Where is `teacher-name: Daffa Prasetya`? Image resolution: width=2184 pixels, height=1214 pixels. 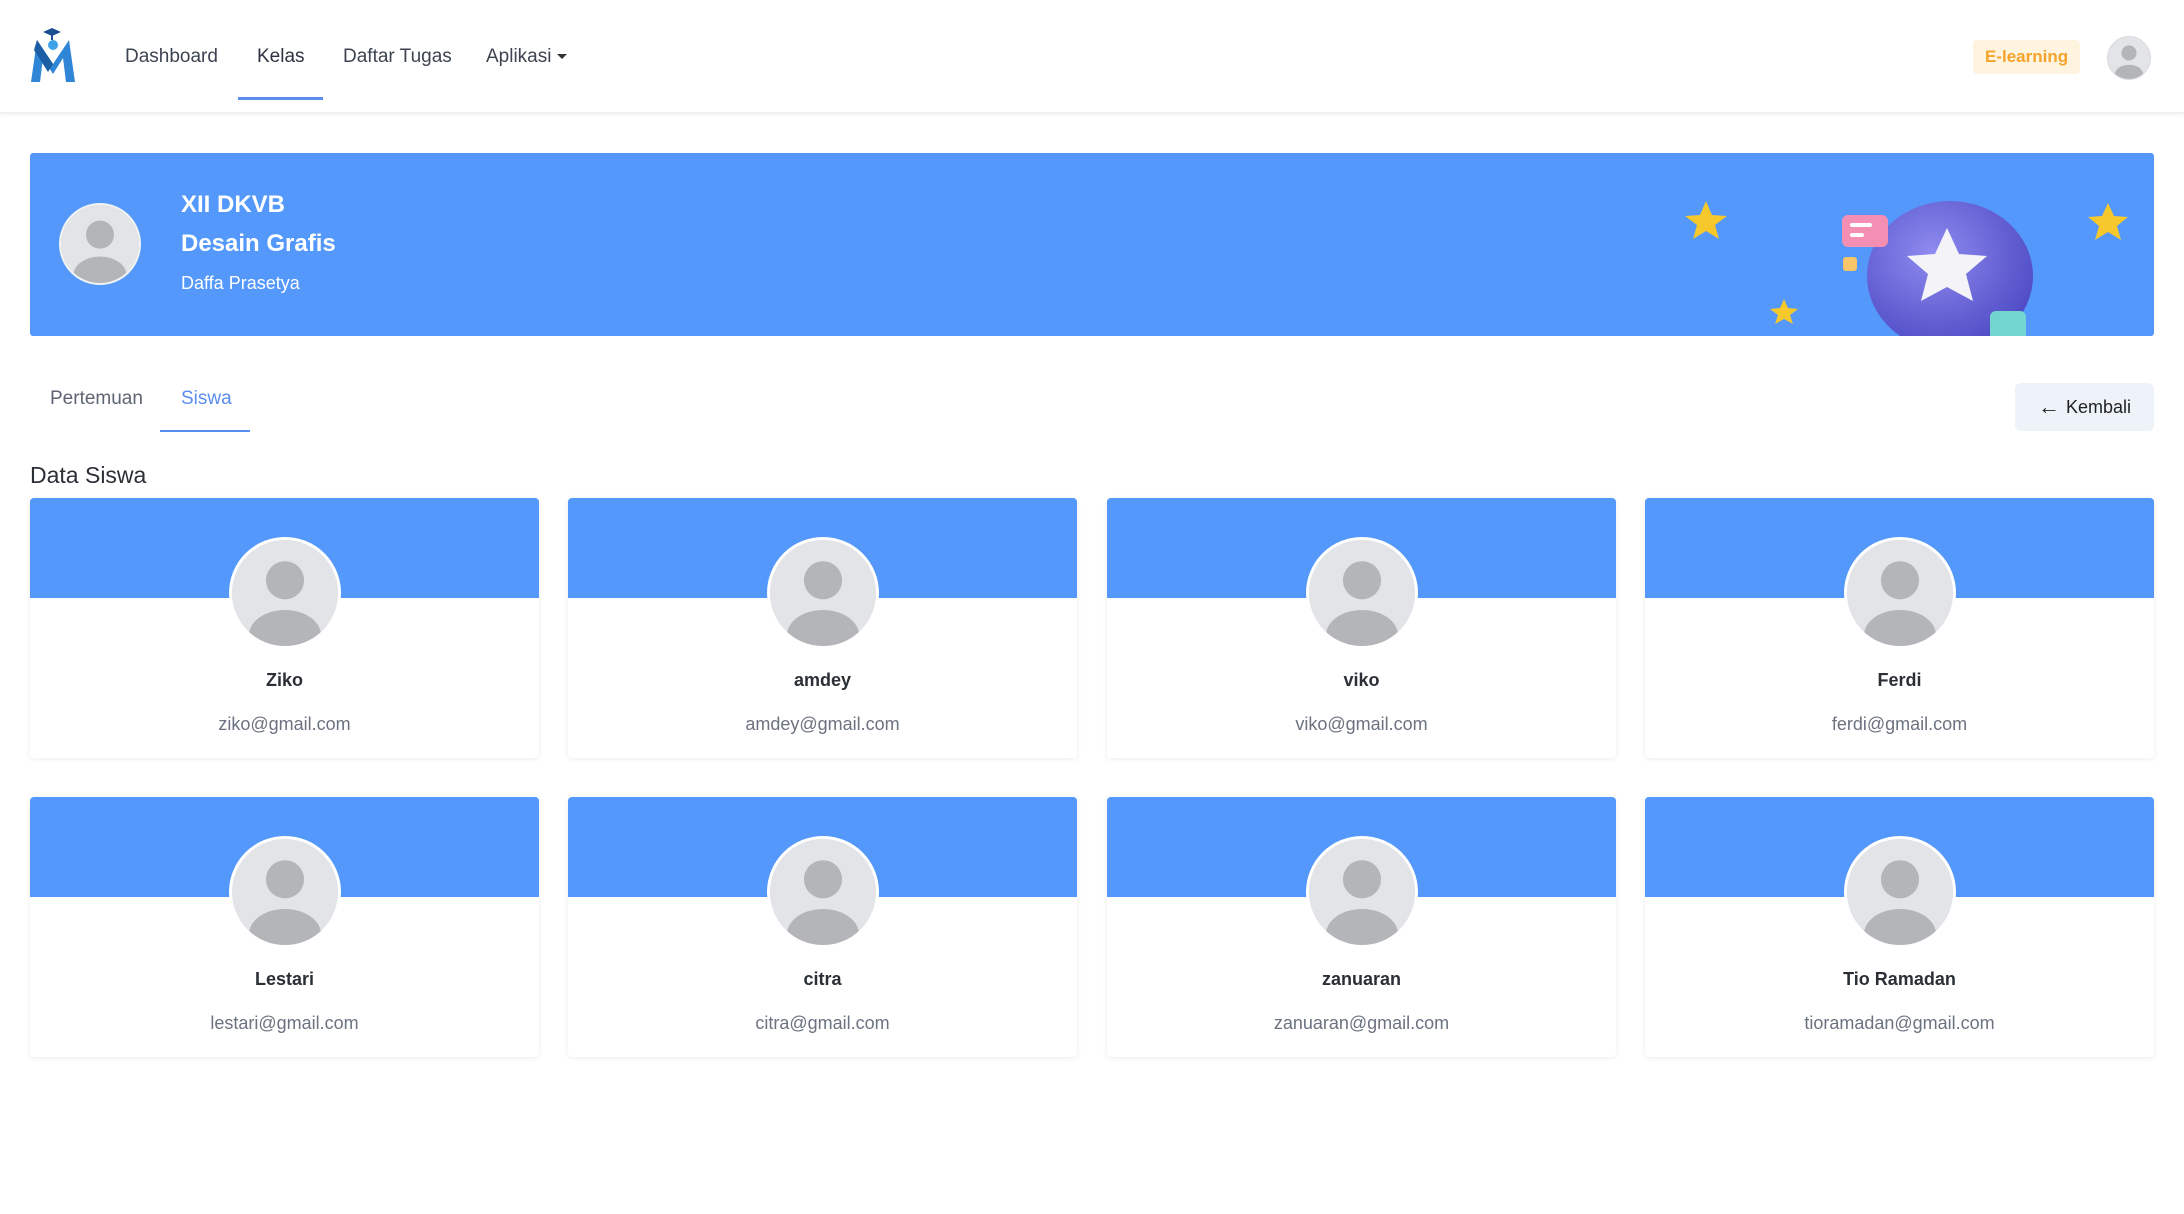 teacher-name: Daffa Prasetya is located at coordinates (240, 283).